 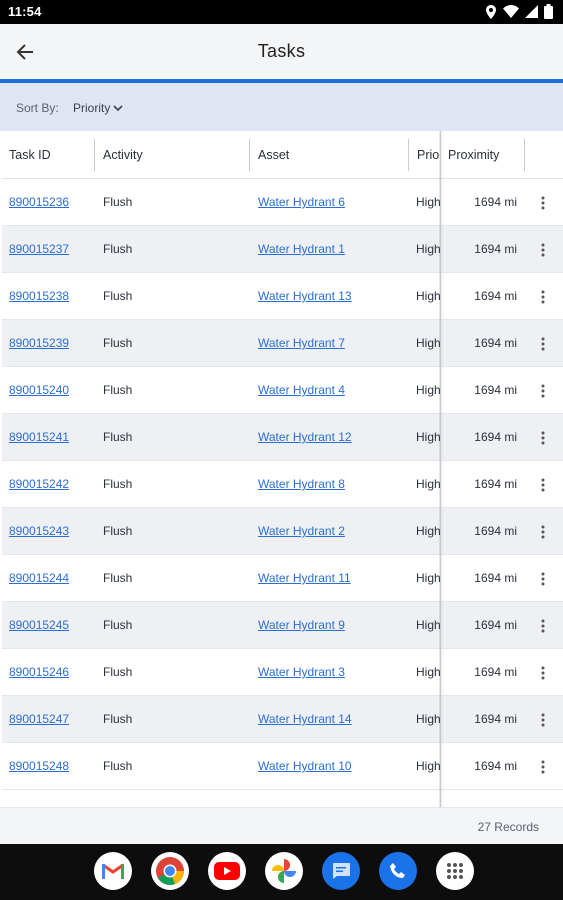 I want to click on status-icons, so click(x=519, y=11).